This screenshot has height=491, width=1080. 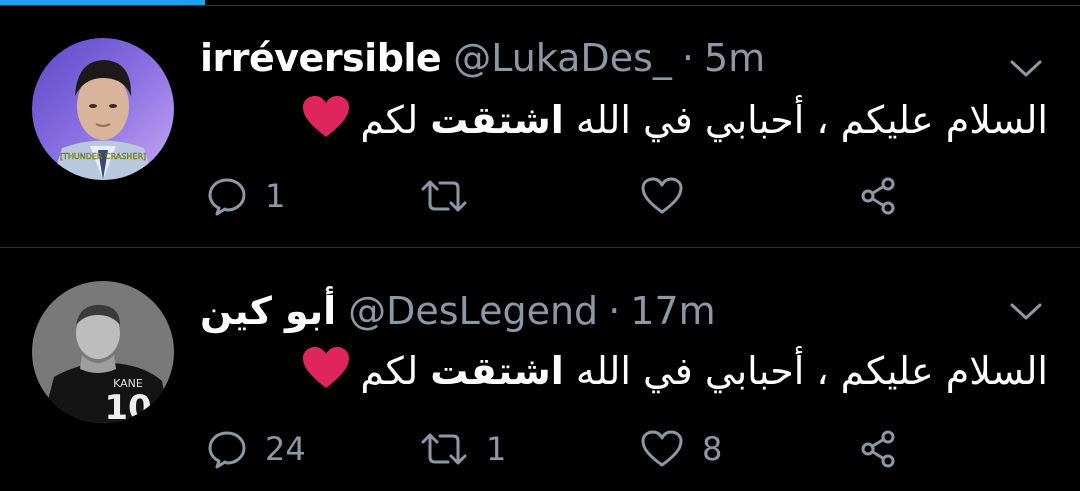 I want to click on avatar: [THUNDER CRASHER], so click(x=103, y=109).